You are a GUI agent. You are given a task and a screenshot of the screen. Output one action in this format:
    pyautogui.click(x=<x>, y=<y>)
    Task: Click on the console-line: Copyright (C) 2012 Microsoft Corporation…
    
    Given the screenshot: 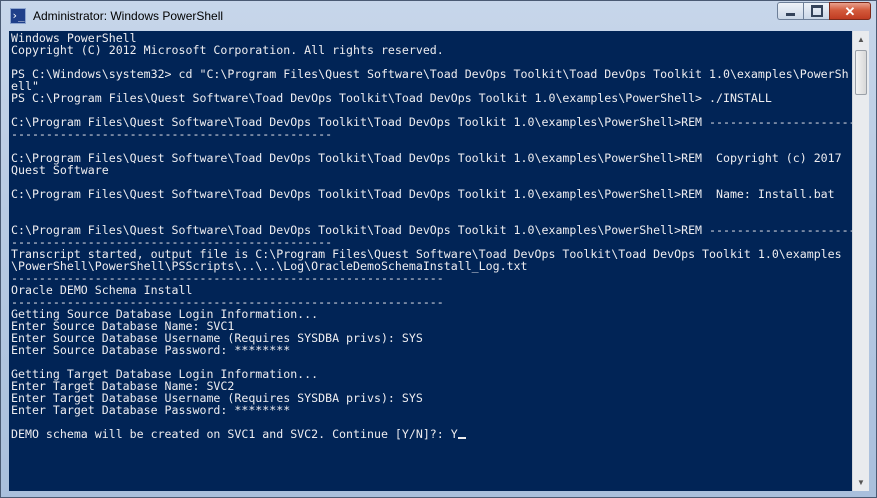 What is the action you would take?
    pyautogui.click(x=227, y=50)
    